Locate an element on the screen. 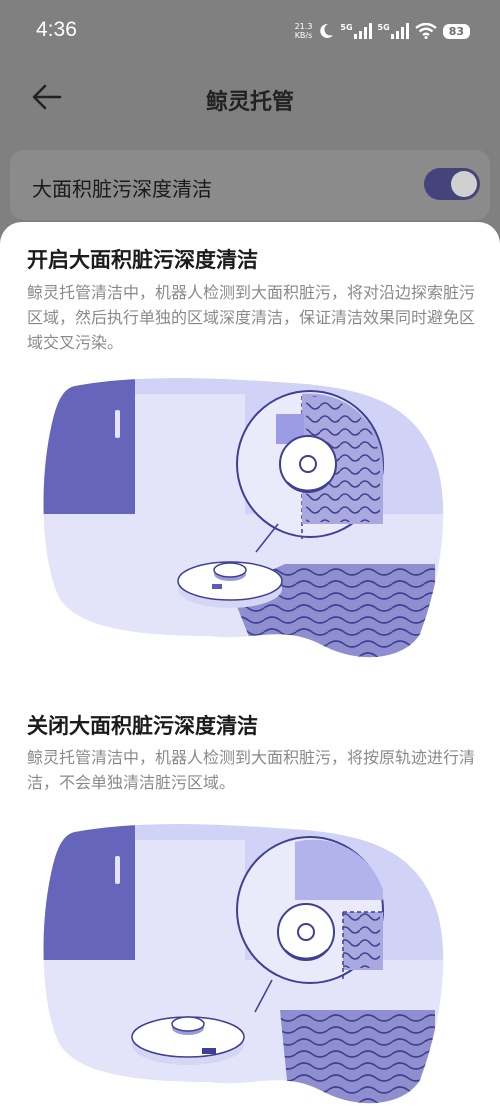 The image size is (500, 1113). signal-5g-icon: 5G is located at coordinates (356, 31).